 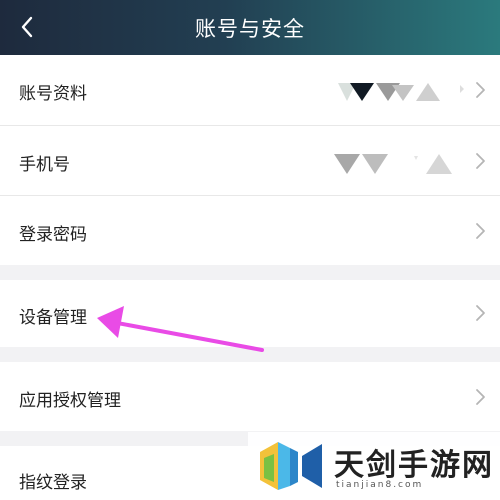 I want to click on app-header: 账号与安全, so click(x=250, y=27).